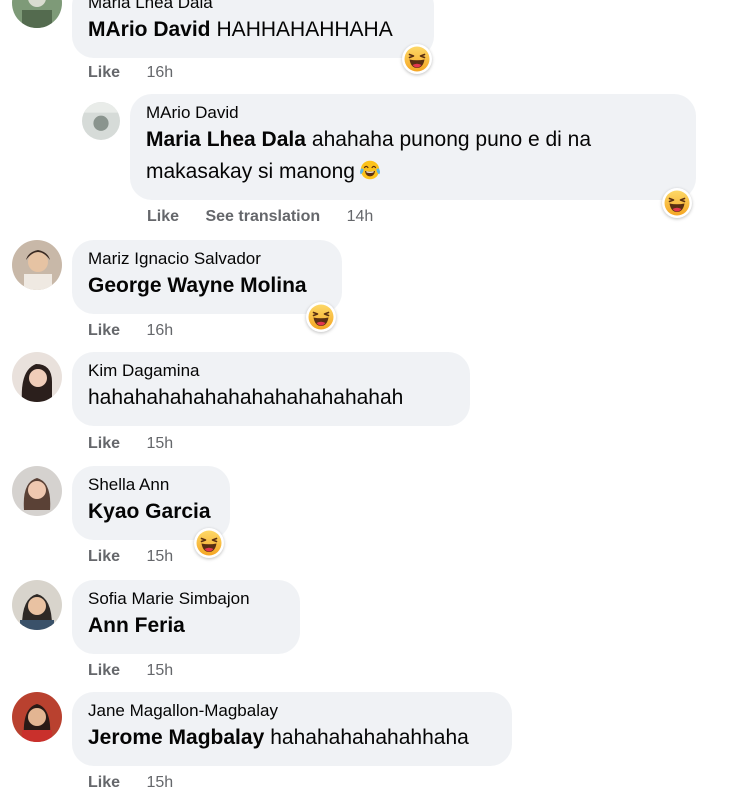  I want to click on tears-of-joy-emoji, so click(370, 170).